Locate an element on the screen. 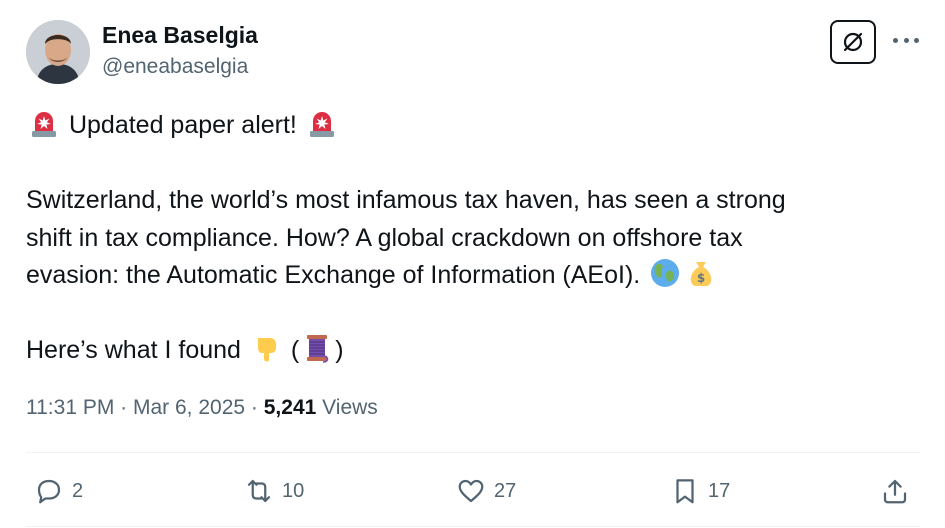 The height and width of the screenshot is (528, 945). bookmark-button: 17 is located at coordinates (700, 491).